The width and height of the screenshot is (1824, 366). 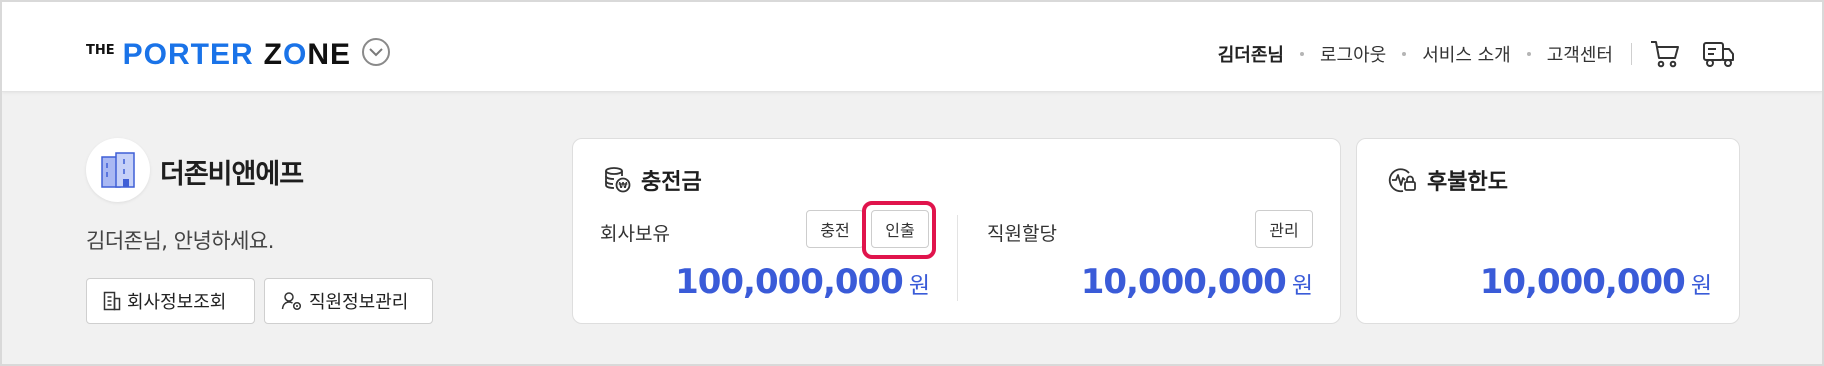 I want to click on nav-logout-link: 로그아웃, so click(x=1353, y=54).